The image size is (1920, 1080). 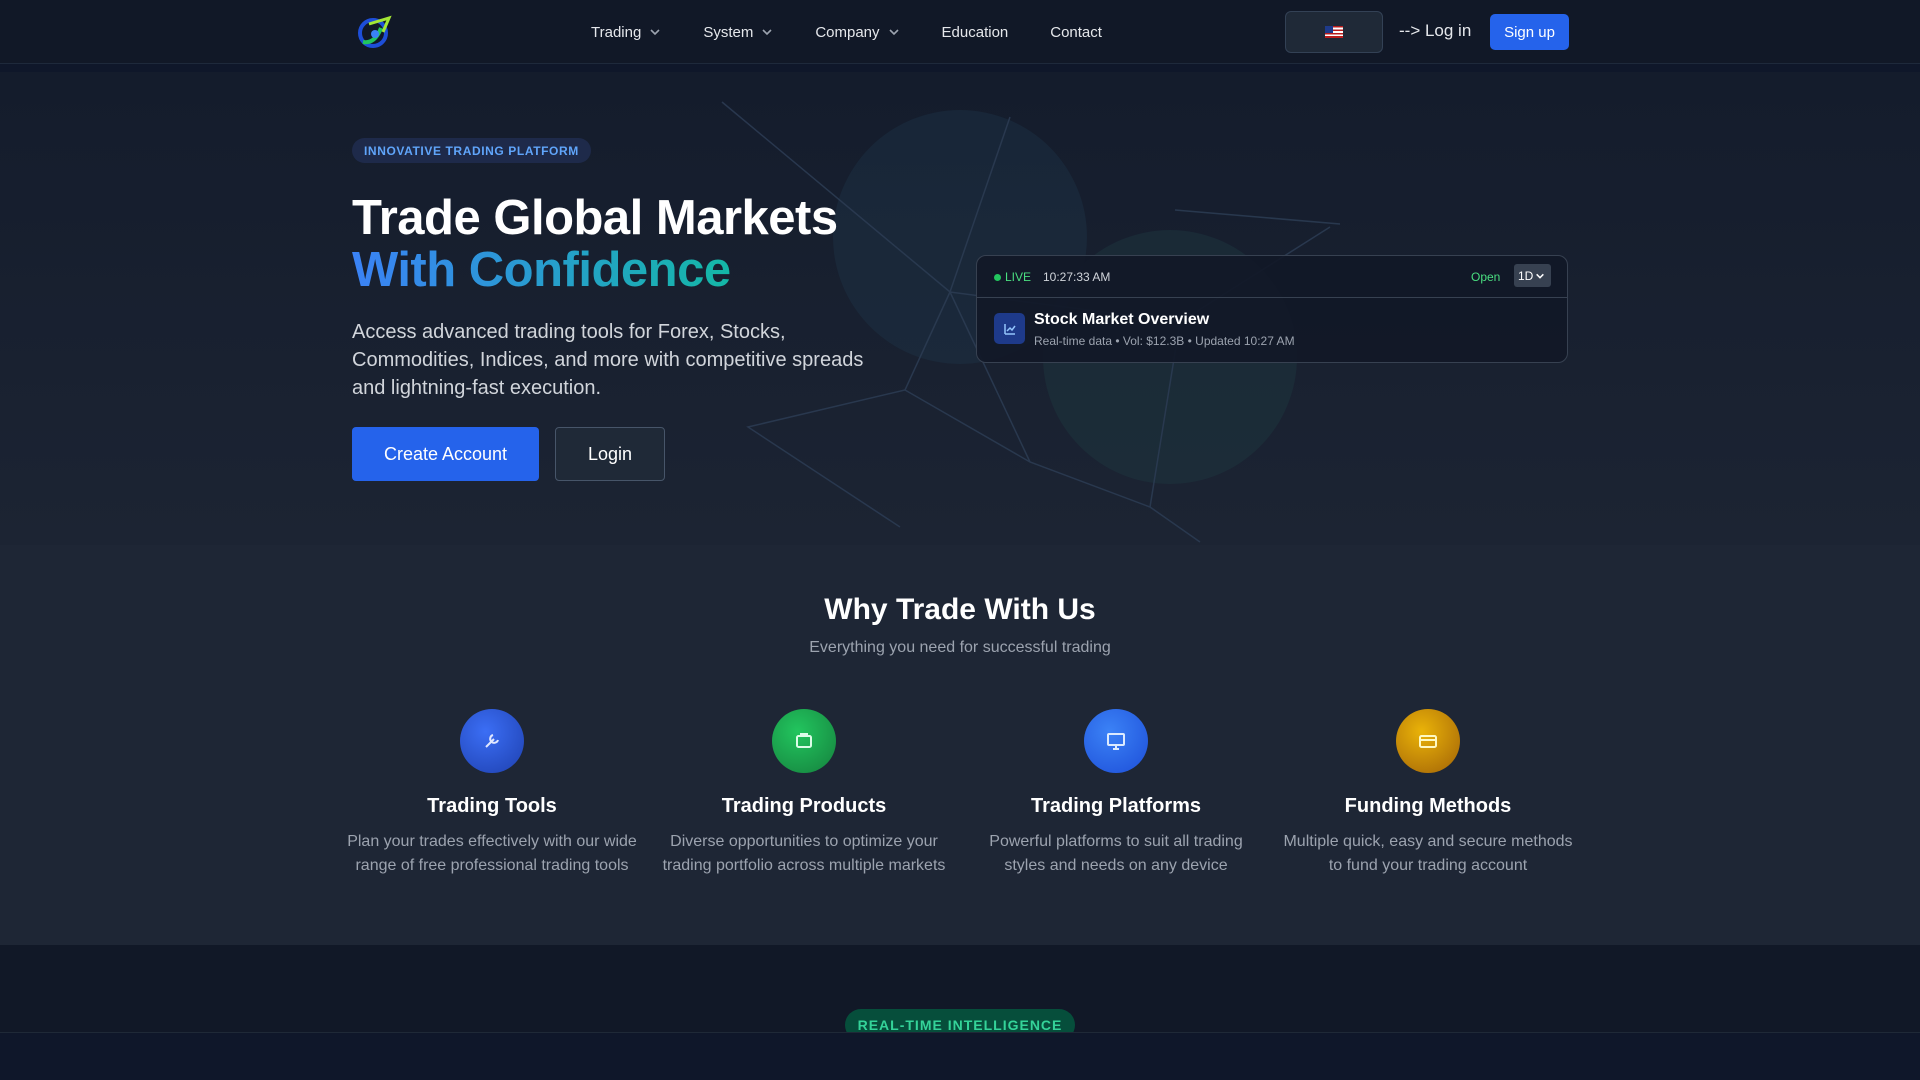 I want to click on live-indicator: LIVE, so click(x=1012, y=277).